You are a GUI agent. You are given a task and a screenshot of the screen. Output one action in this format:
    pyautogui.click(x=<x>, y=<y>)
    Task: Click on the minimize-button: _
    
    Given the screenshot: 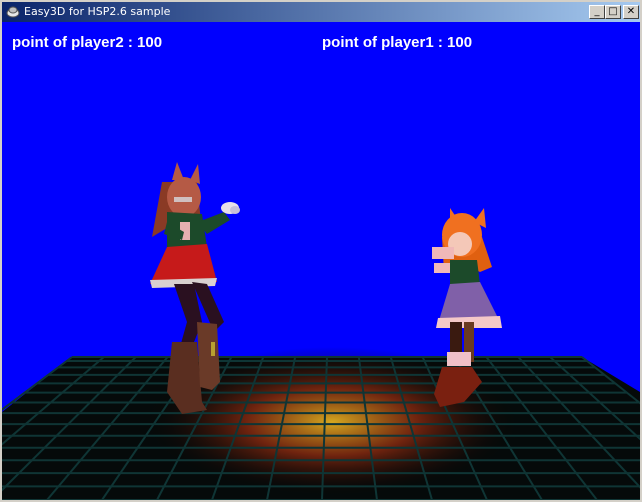 What is the action you would take?
    pyautogui.click(x=597, y=12)
    